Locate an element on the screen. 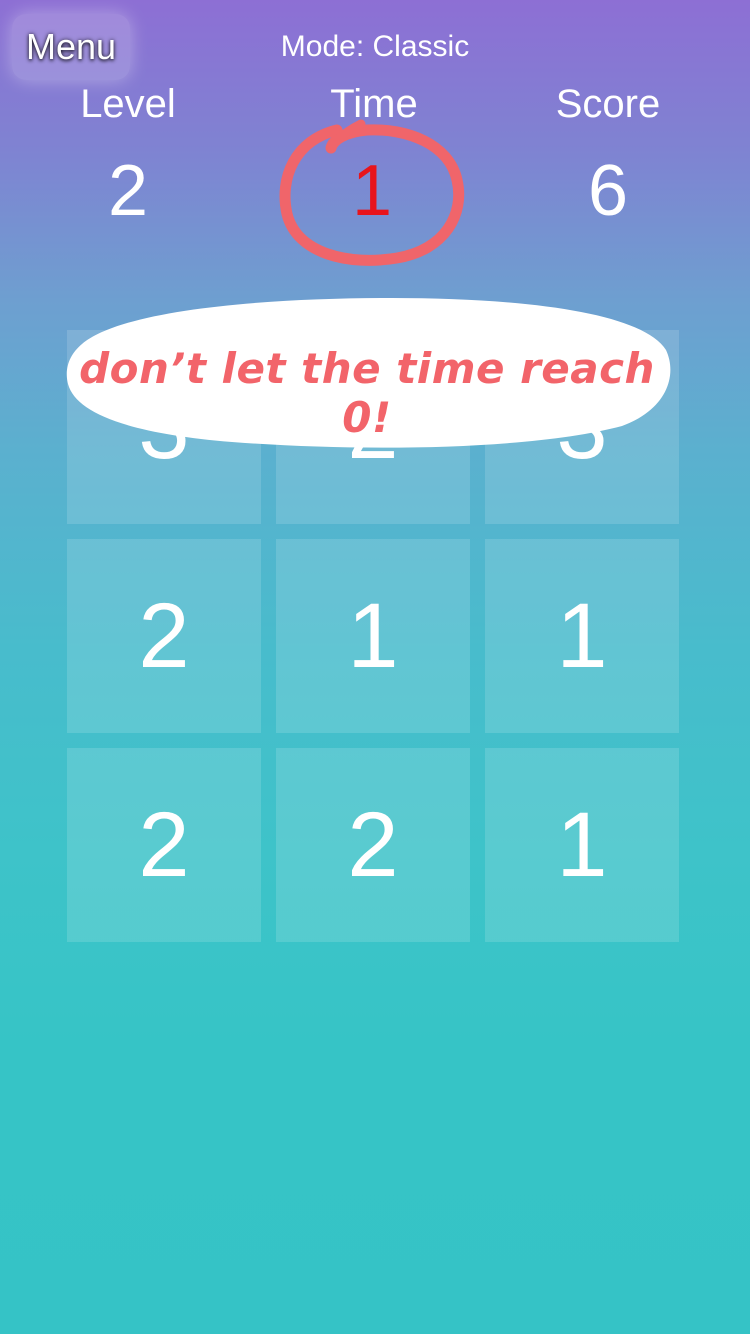  tile-r3-c1: 2 is located at coordinates (164, 845).